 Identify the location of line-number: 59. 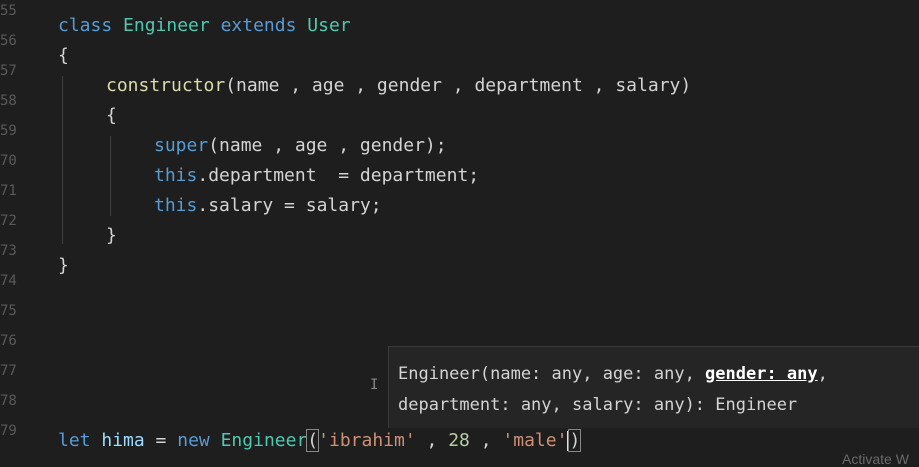
(8, 131).